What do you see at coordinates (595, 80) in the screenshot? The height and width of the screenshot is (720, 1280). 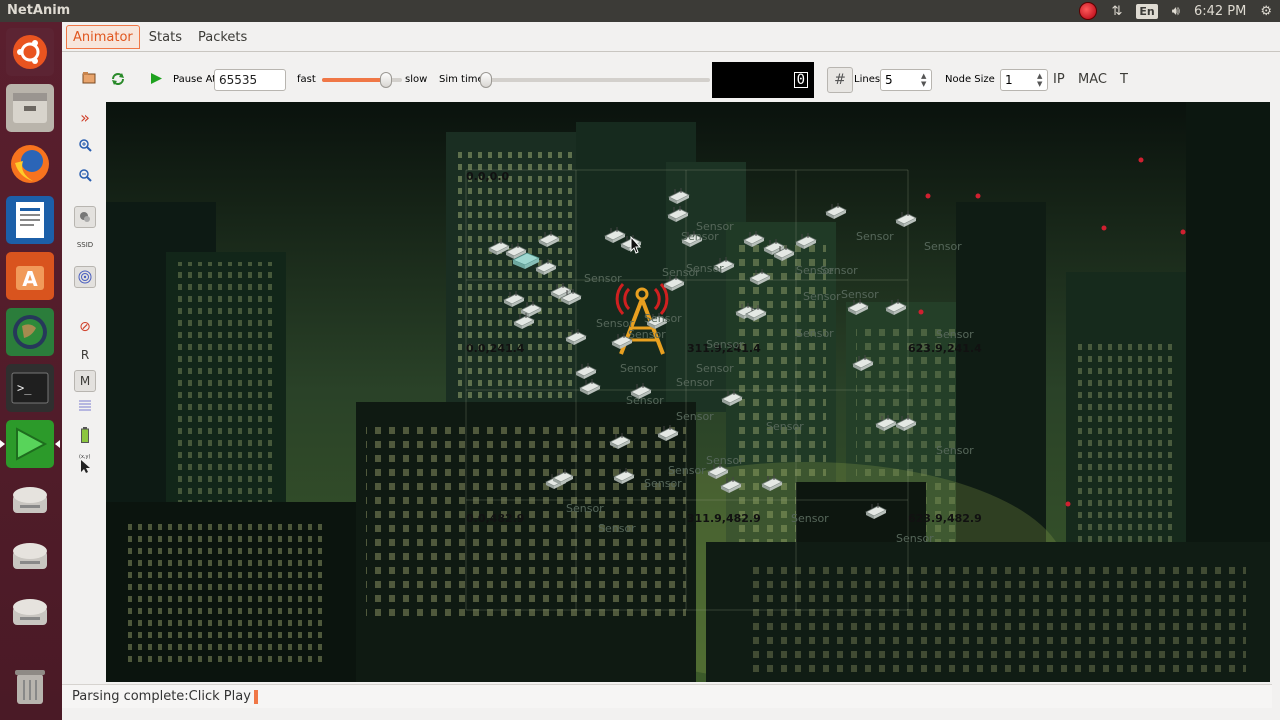 I see `sim-time-slider` at bounding box center [595, 80].